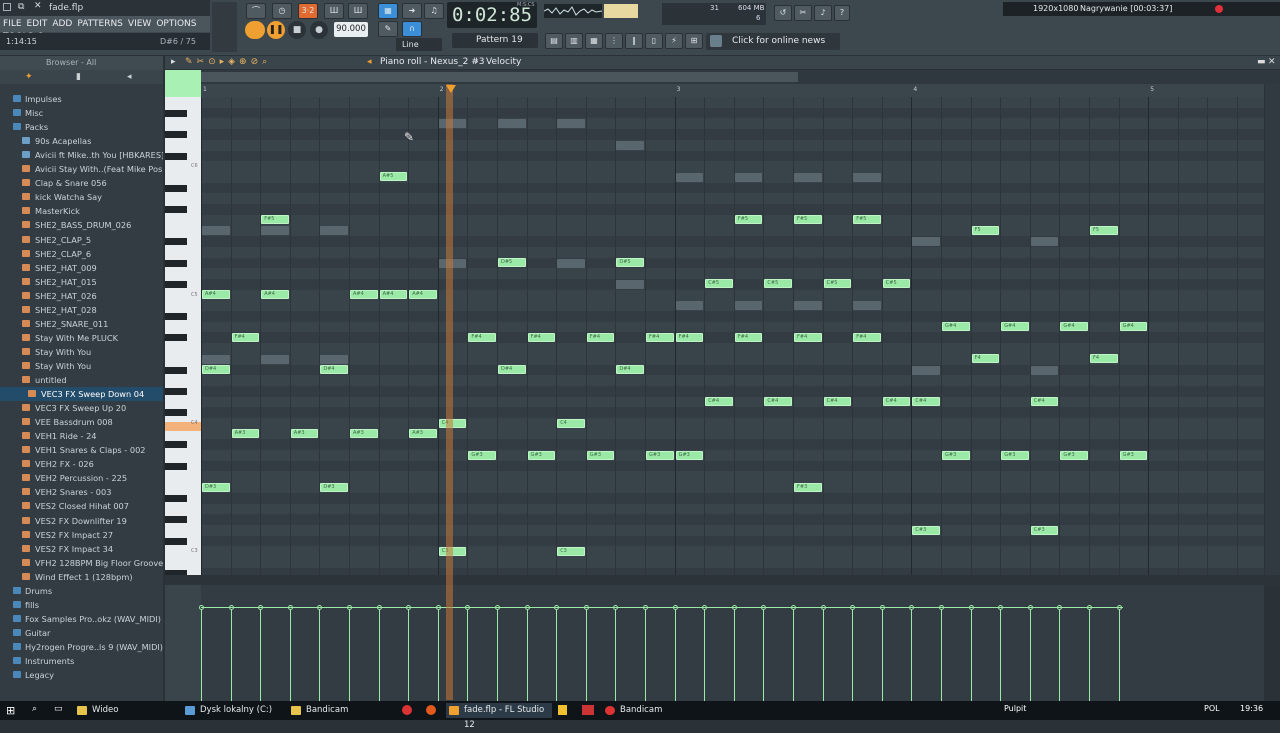 This screenshot has height=733, width=1280. Describe the element at coordinates (778, 402) in the screenshot. I see `note: C#4` at that location.